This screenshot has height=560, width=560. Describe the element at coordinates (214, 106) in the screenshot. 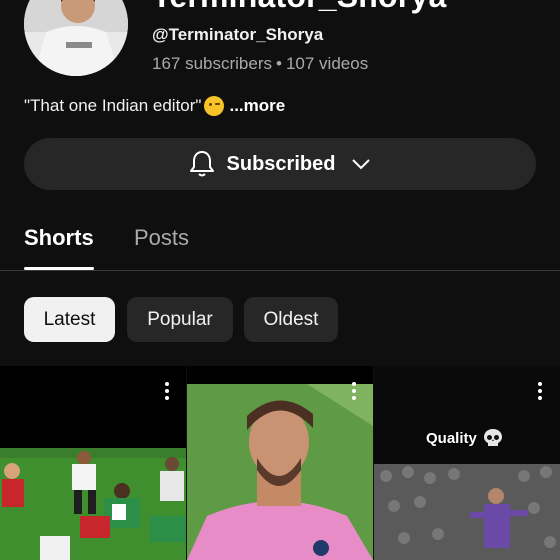

I see `winking-face-emoji-icon` at that location.